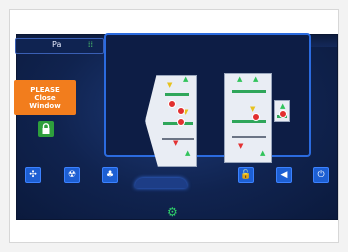 The height and width of the screenshot is (252, 348). Describe the element at coordinates (90, 44) in the screenshot. I see `pressure-indicator: ⁞⁞` at that location.